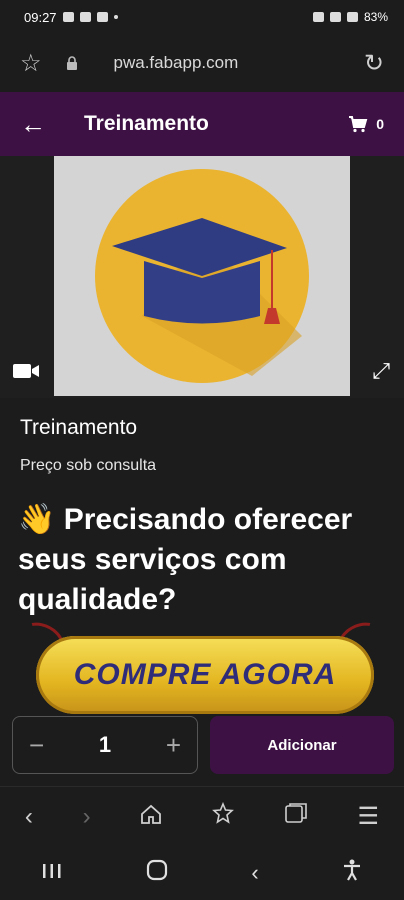  Describe the element at coordinates (102, 17) in the screenshot. I see `chat-icon` at that location.